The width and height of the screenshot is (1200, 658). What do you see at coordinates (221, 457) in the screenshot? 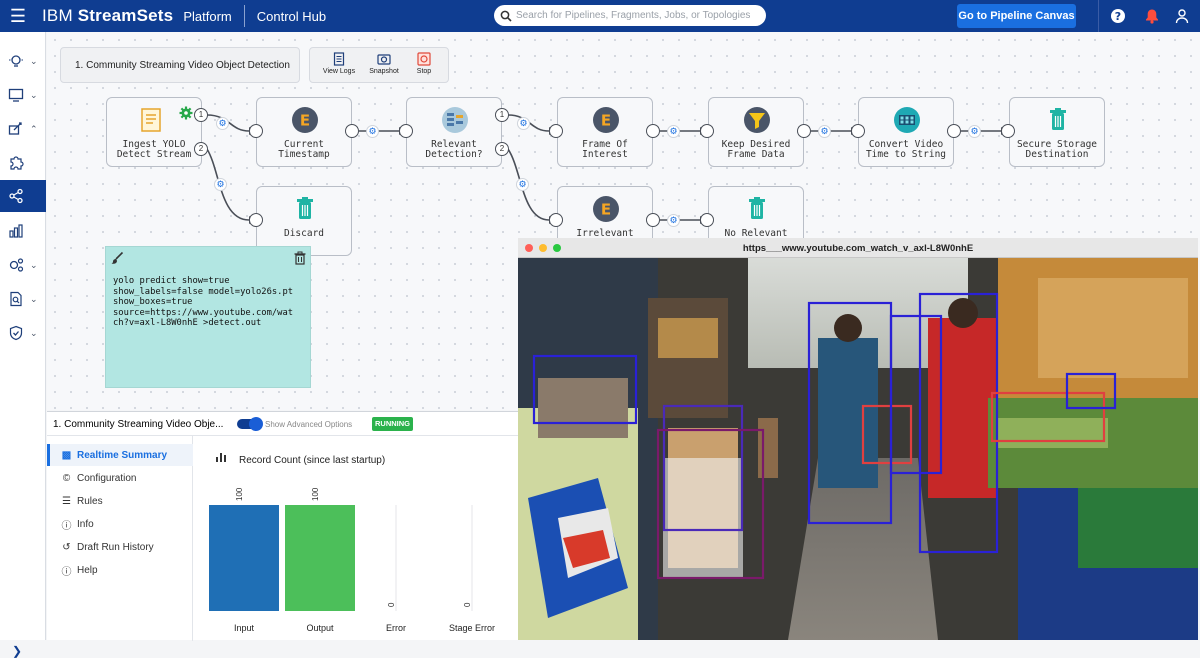
I see `bar-chart-icon` at bounding box center [221, 457].